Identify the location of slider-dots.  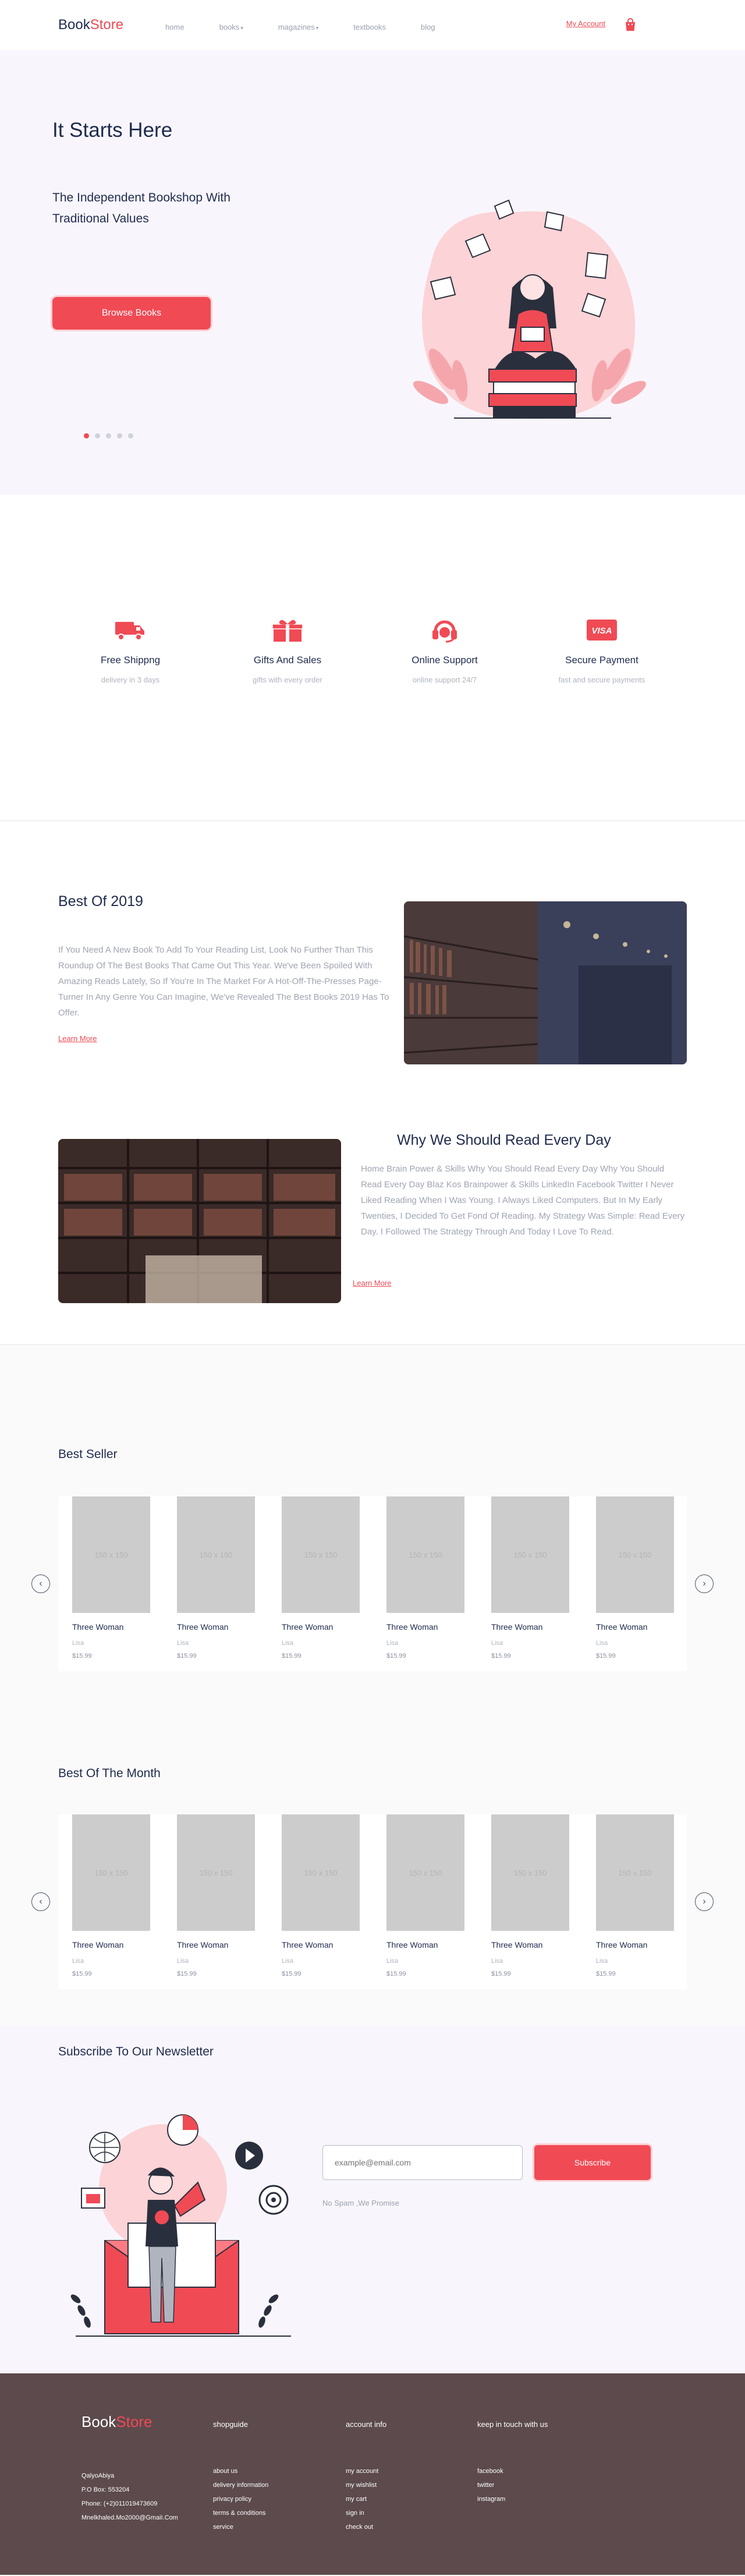
(108, 435).